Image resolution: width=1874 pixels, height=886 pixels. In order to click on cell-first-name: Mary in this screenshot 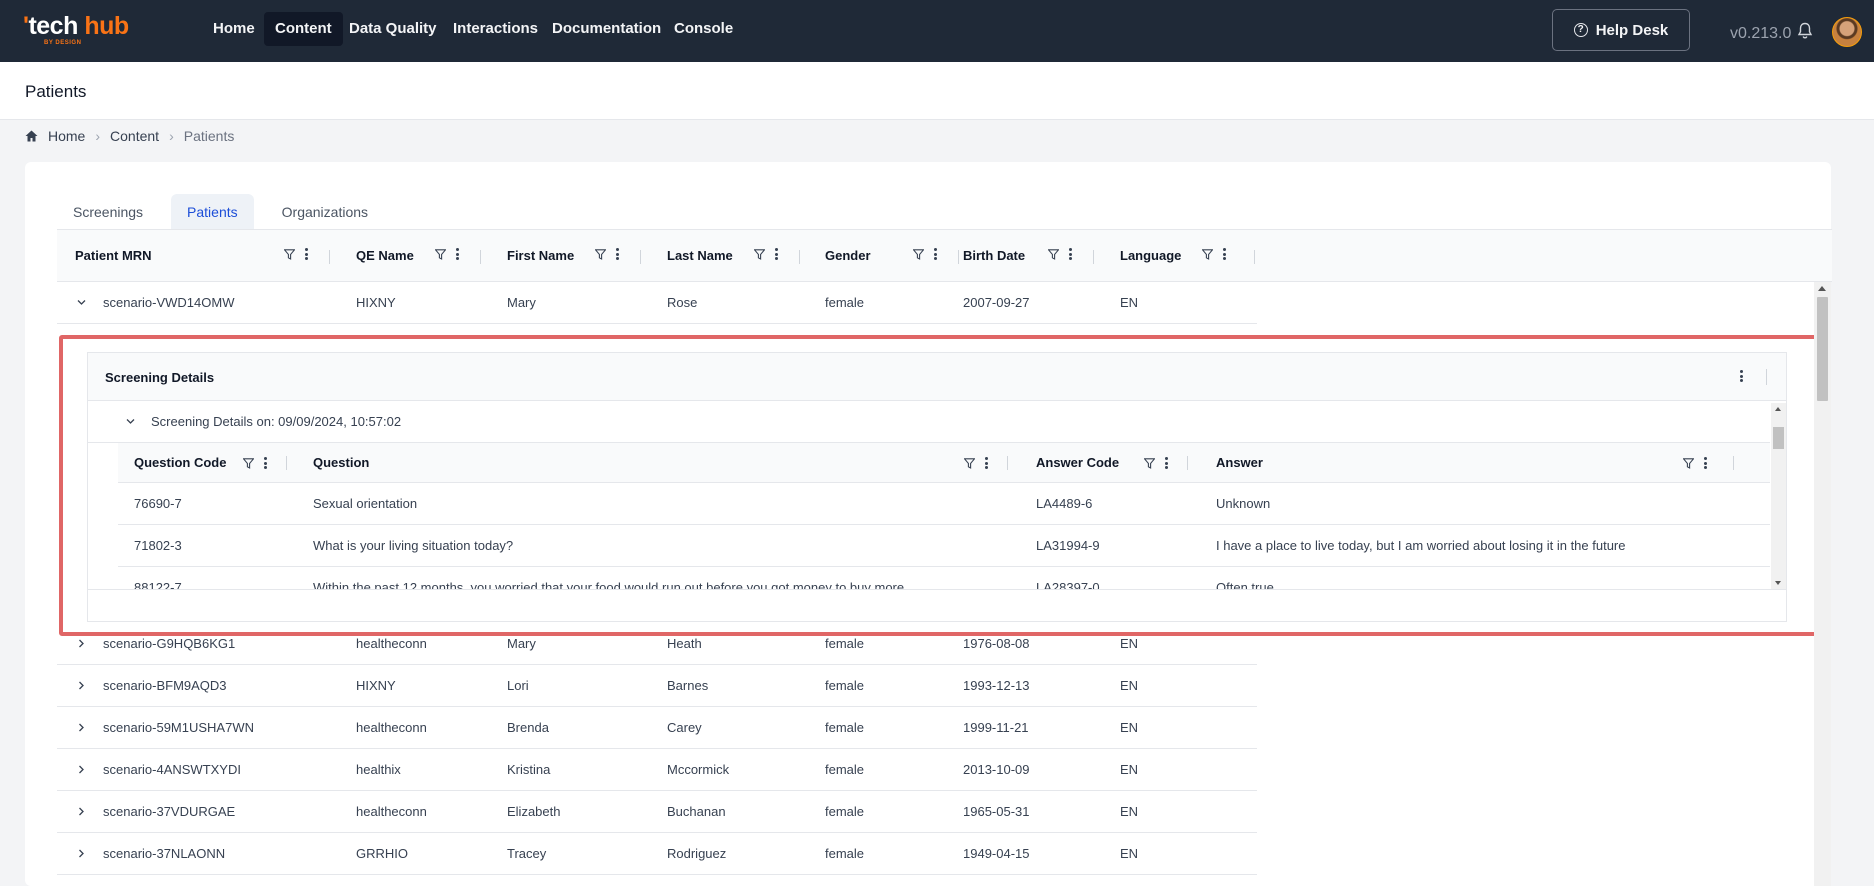, I will do `click(521, 643)`.